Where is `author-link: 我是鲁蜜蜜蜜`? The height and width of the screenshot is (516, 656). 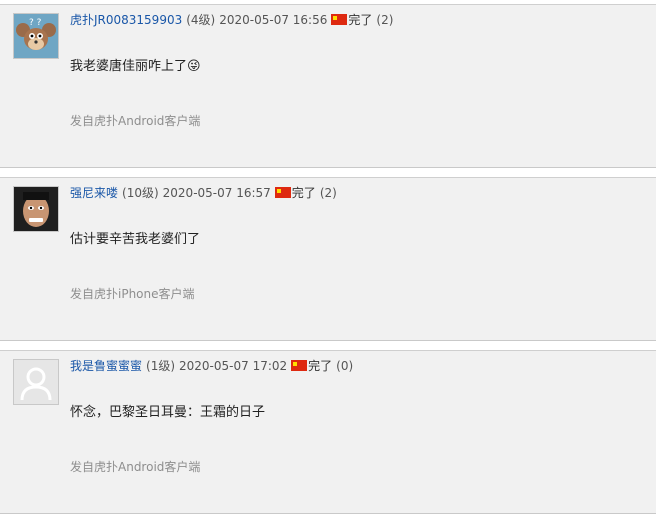 author-link: 我是鲁蜜蜜蜜 is located at coordinates (106, 366).